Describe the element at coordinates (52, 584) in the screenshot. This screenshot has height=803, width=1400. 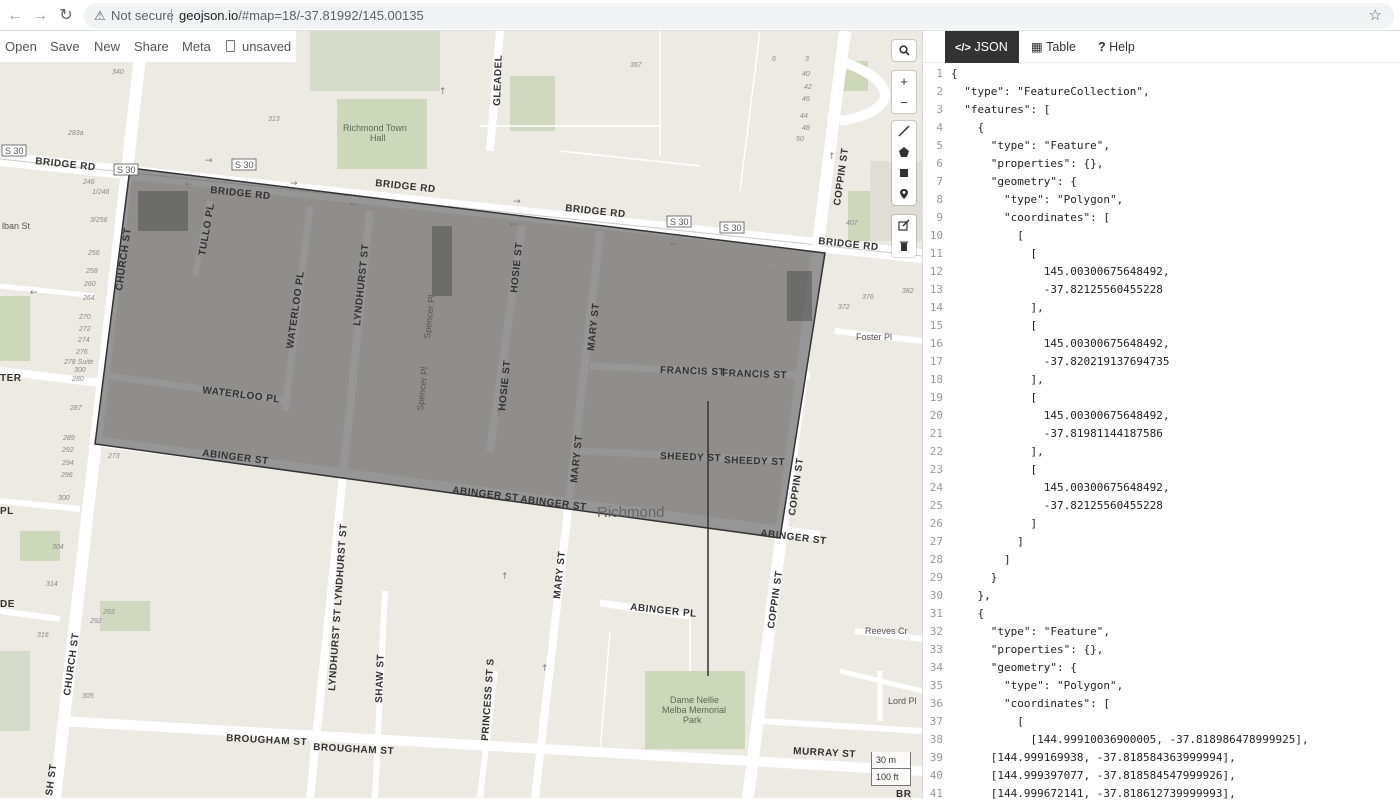
I see `house-number: 314` at that location.